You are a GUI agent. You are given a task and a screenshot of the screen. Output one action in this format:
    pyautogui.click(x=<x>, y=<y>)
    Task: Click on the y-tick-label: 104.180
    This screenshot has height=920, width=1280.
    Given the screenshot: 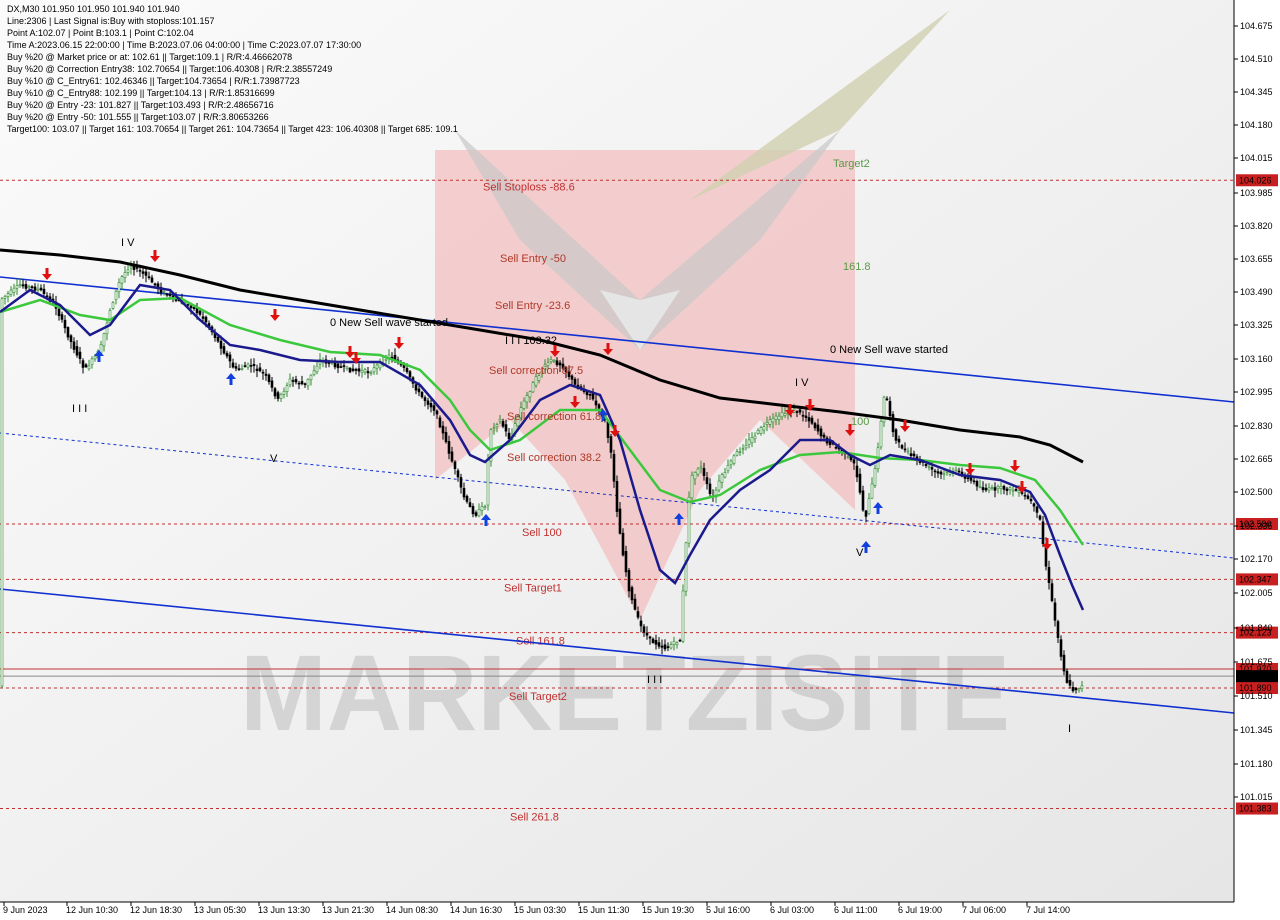 What is the action you would take?
    pyautogui.click(x=1256, y=125)
    